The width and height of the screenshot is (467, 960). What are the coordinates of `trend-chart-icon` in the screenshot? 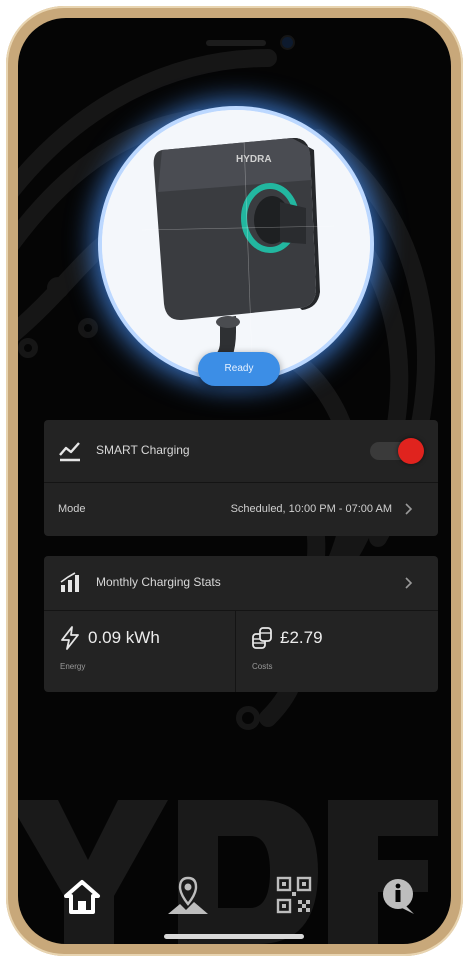 It's located at (69, 452).